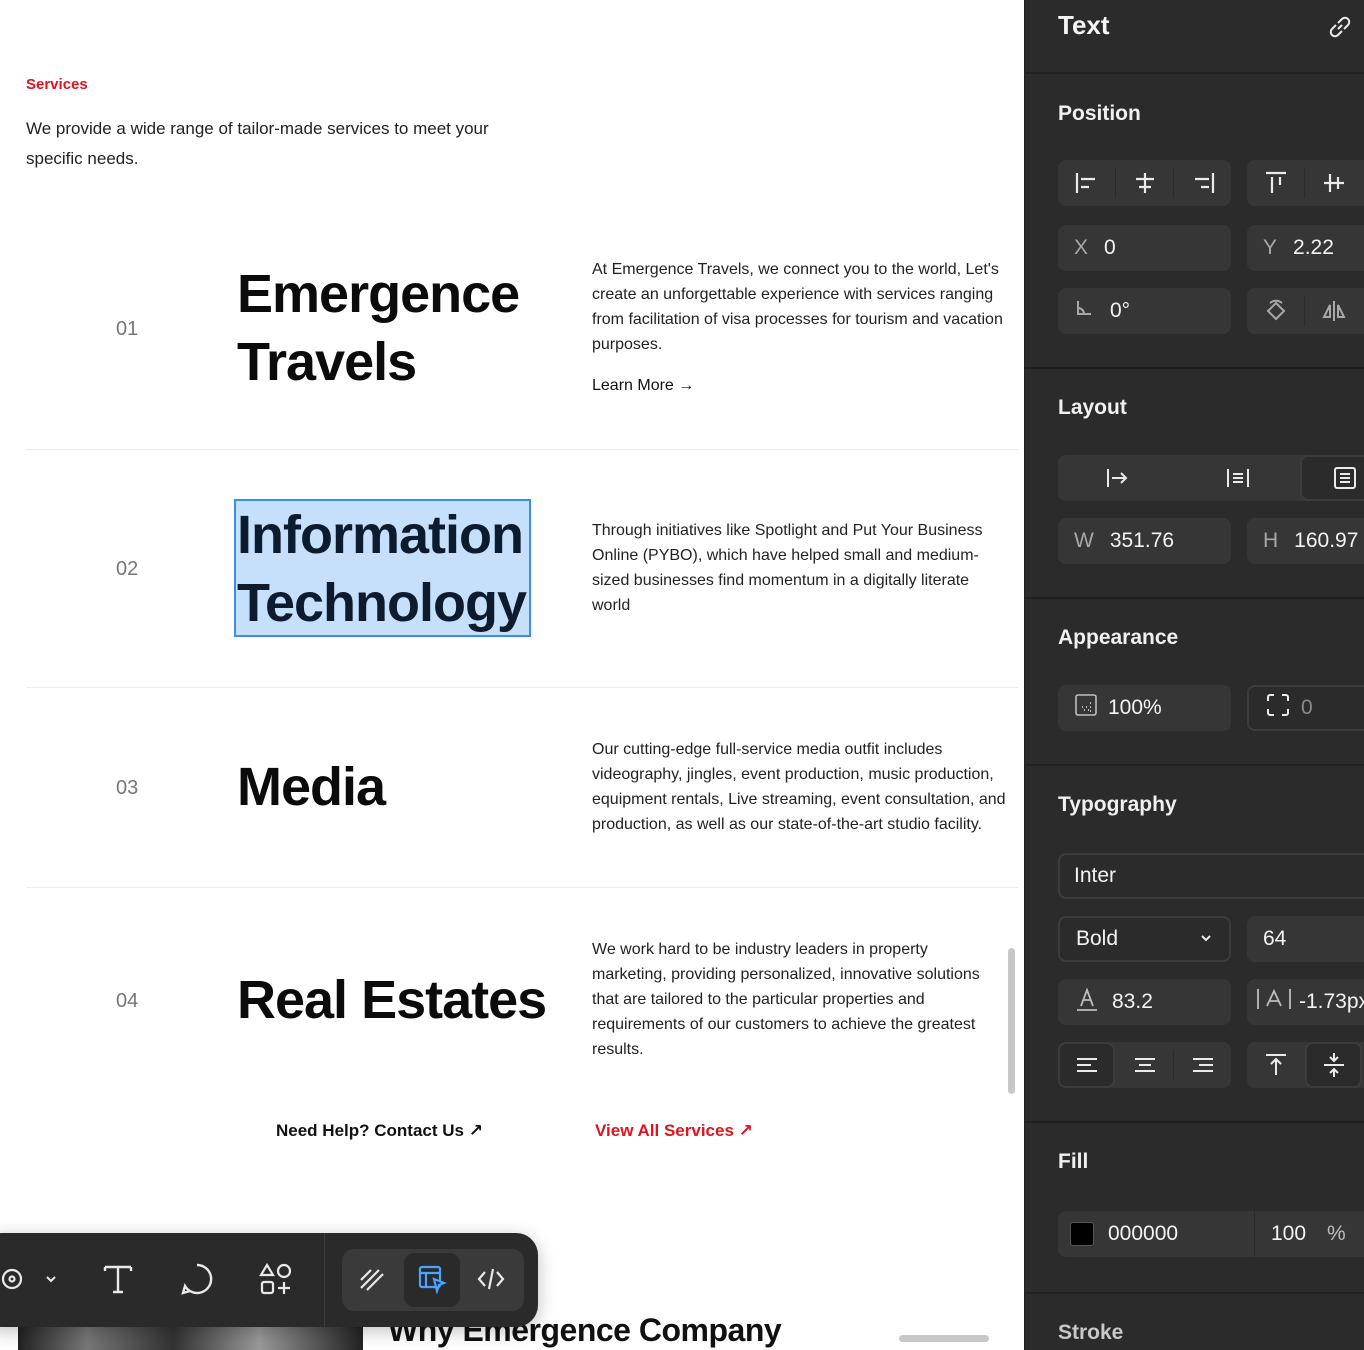 This screenshot has height=1350, width=1364. What do you see at coordinates (372, 1279) in the screenshot?
I see `draw-mode-icon` at bounding box center [372, 1279].